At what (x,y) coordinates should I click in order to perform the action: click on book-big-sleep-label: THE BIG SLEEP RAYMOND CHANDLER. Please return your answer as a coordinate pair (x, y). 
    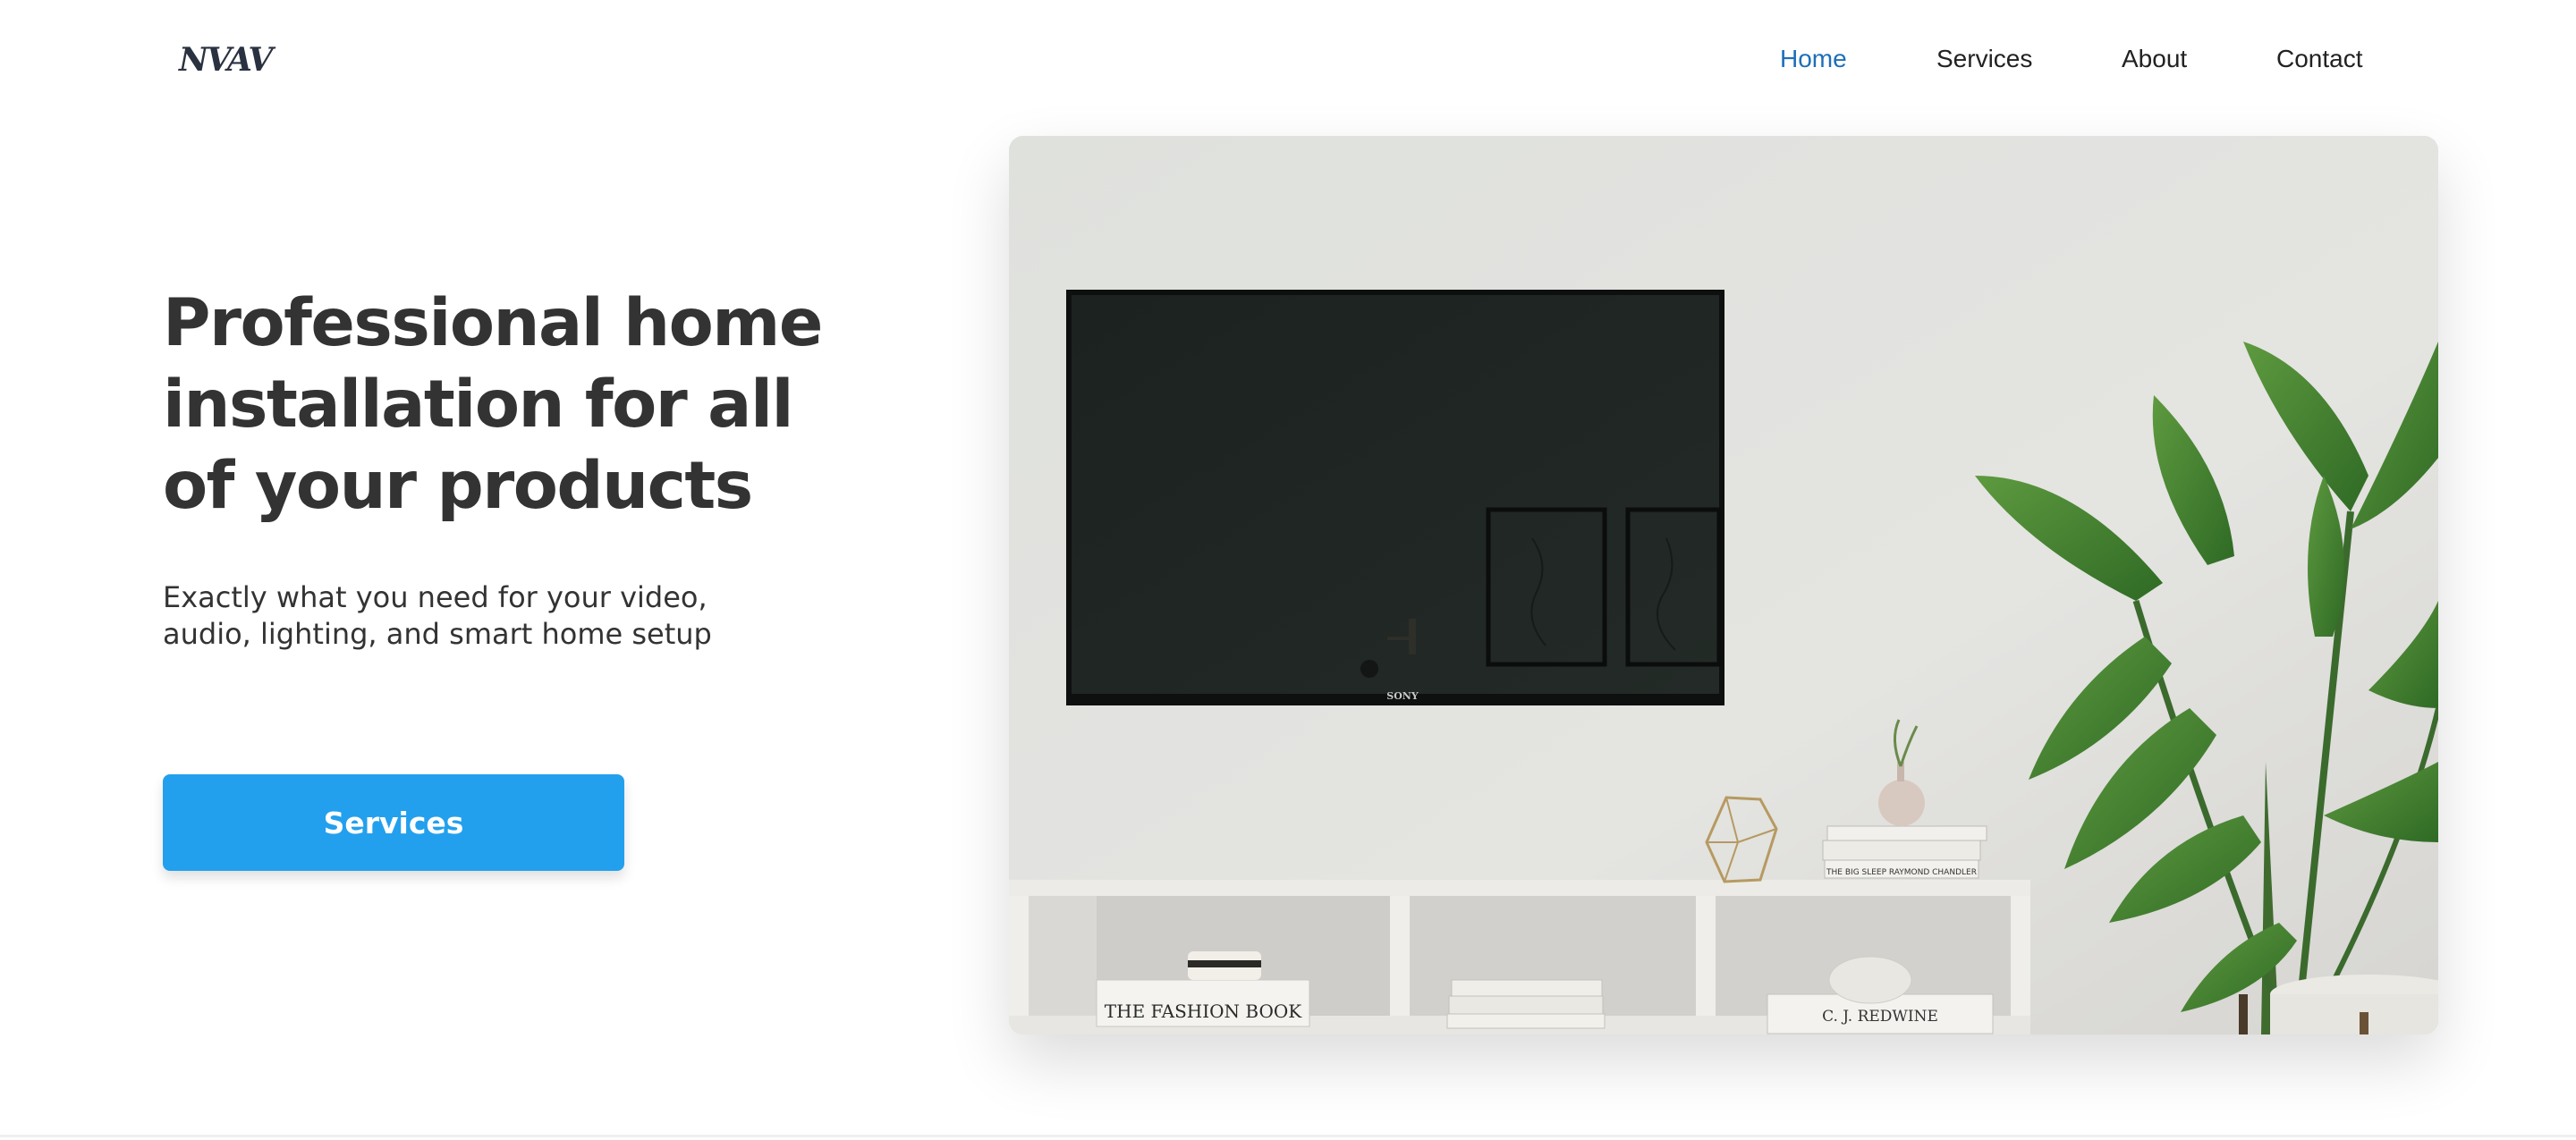
    Looking at the image, I should click on (1901, 873).